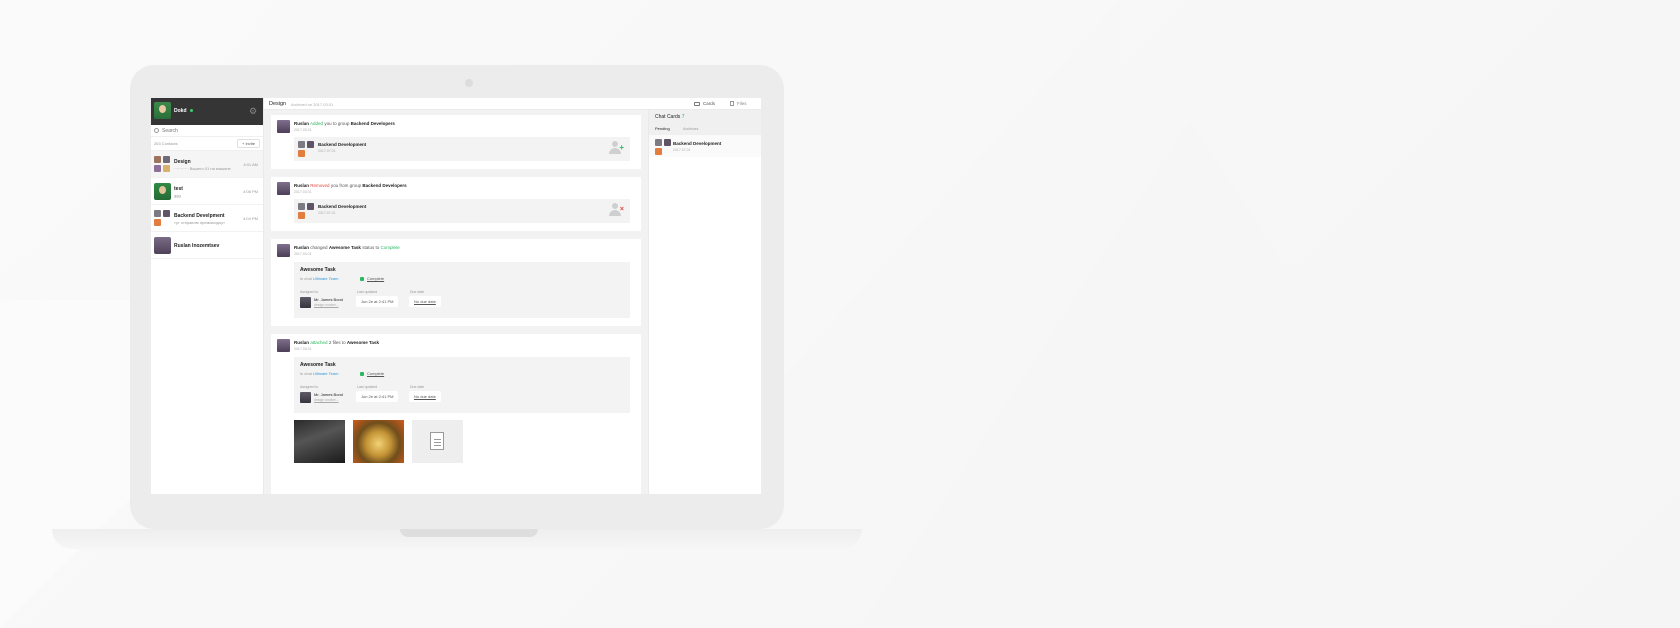  Describe the element at coordinates (197, 246) in the screenshot. I see `list-item-title: Ruslan Inozemtsev` at that location.